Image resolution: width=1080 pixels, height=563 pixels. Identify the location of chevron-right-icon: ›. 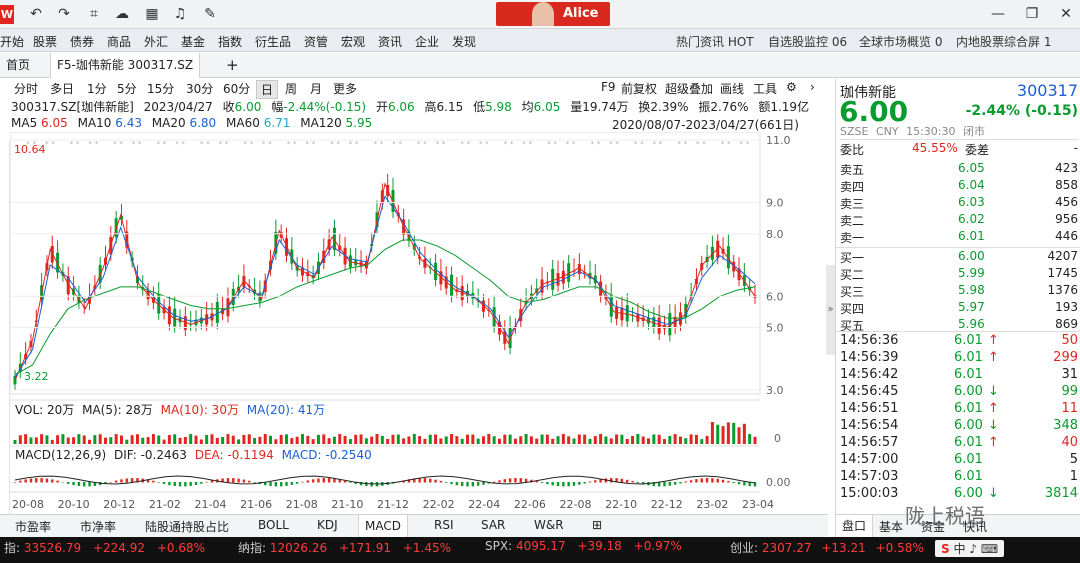
(812, 87).